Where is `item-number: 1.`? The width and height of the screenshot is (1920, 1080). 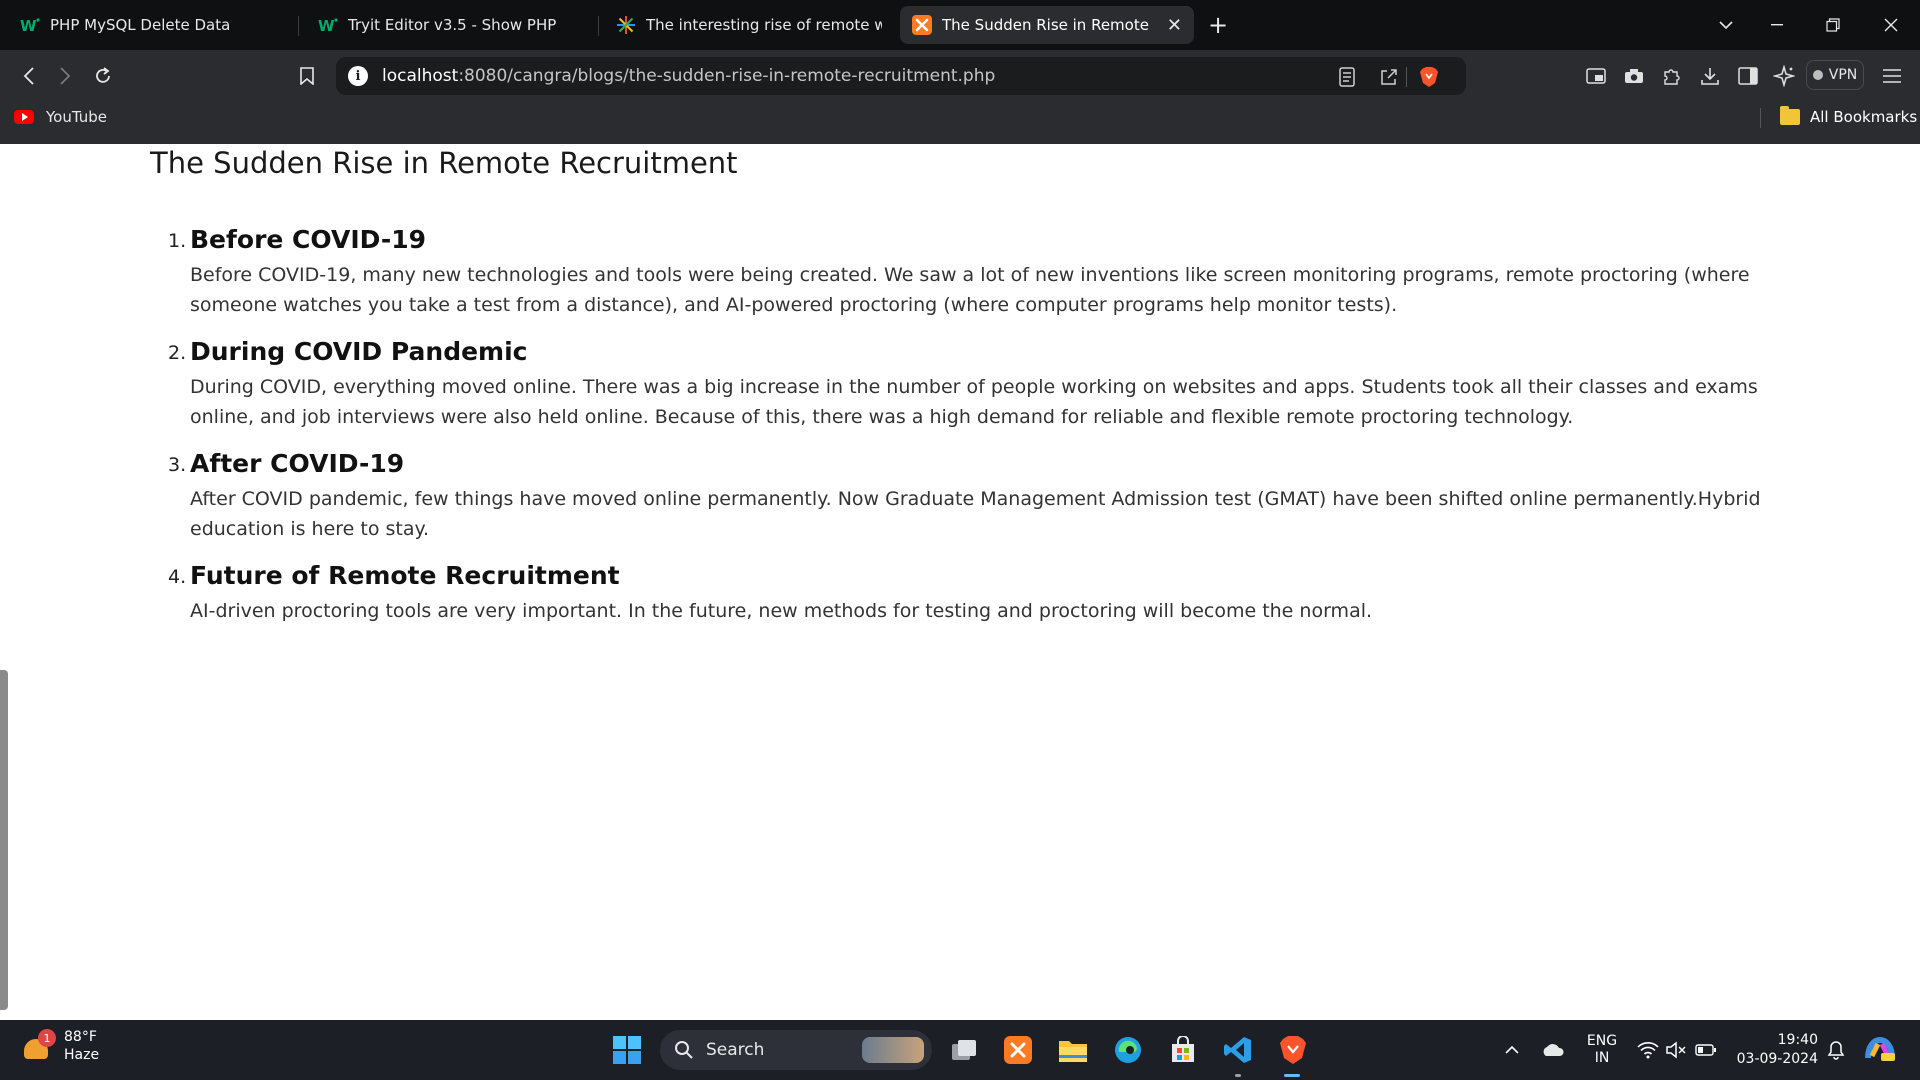 item-number: 1. is located at coordinates (177, 241).